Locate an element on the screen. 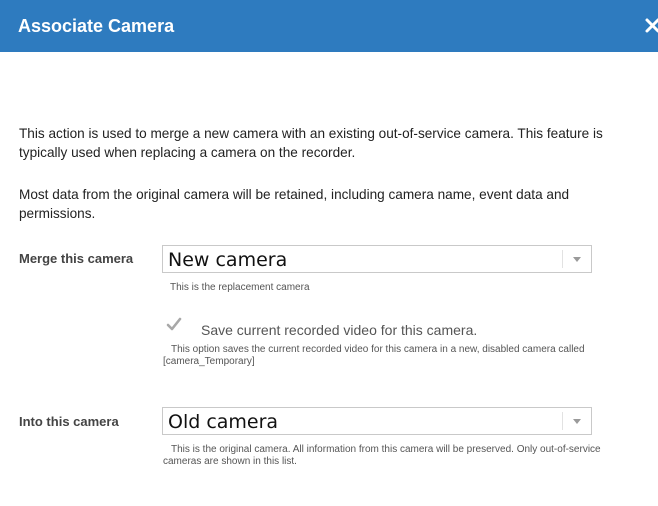  merge-camera-hint: This is the replacement camera is located at coordinates (240, 287).